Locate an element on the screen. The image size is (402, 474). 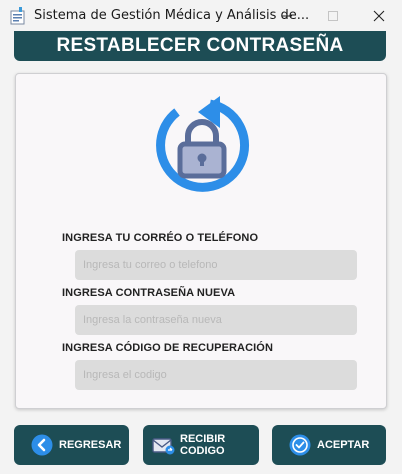
receive-code-label-line1: RECIBIR is located at coordinates (203, 439).